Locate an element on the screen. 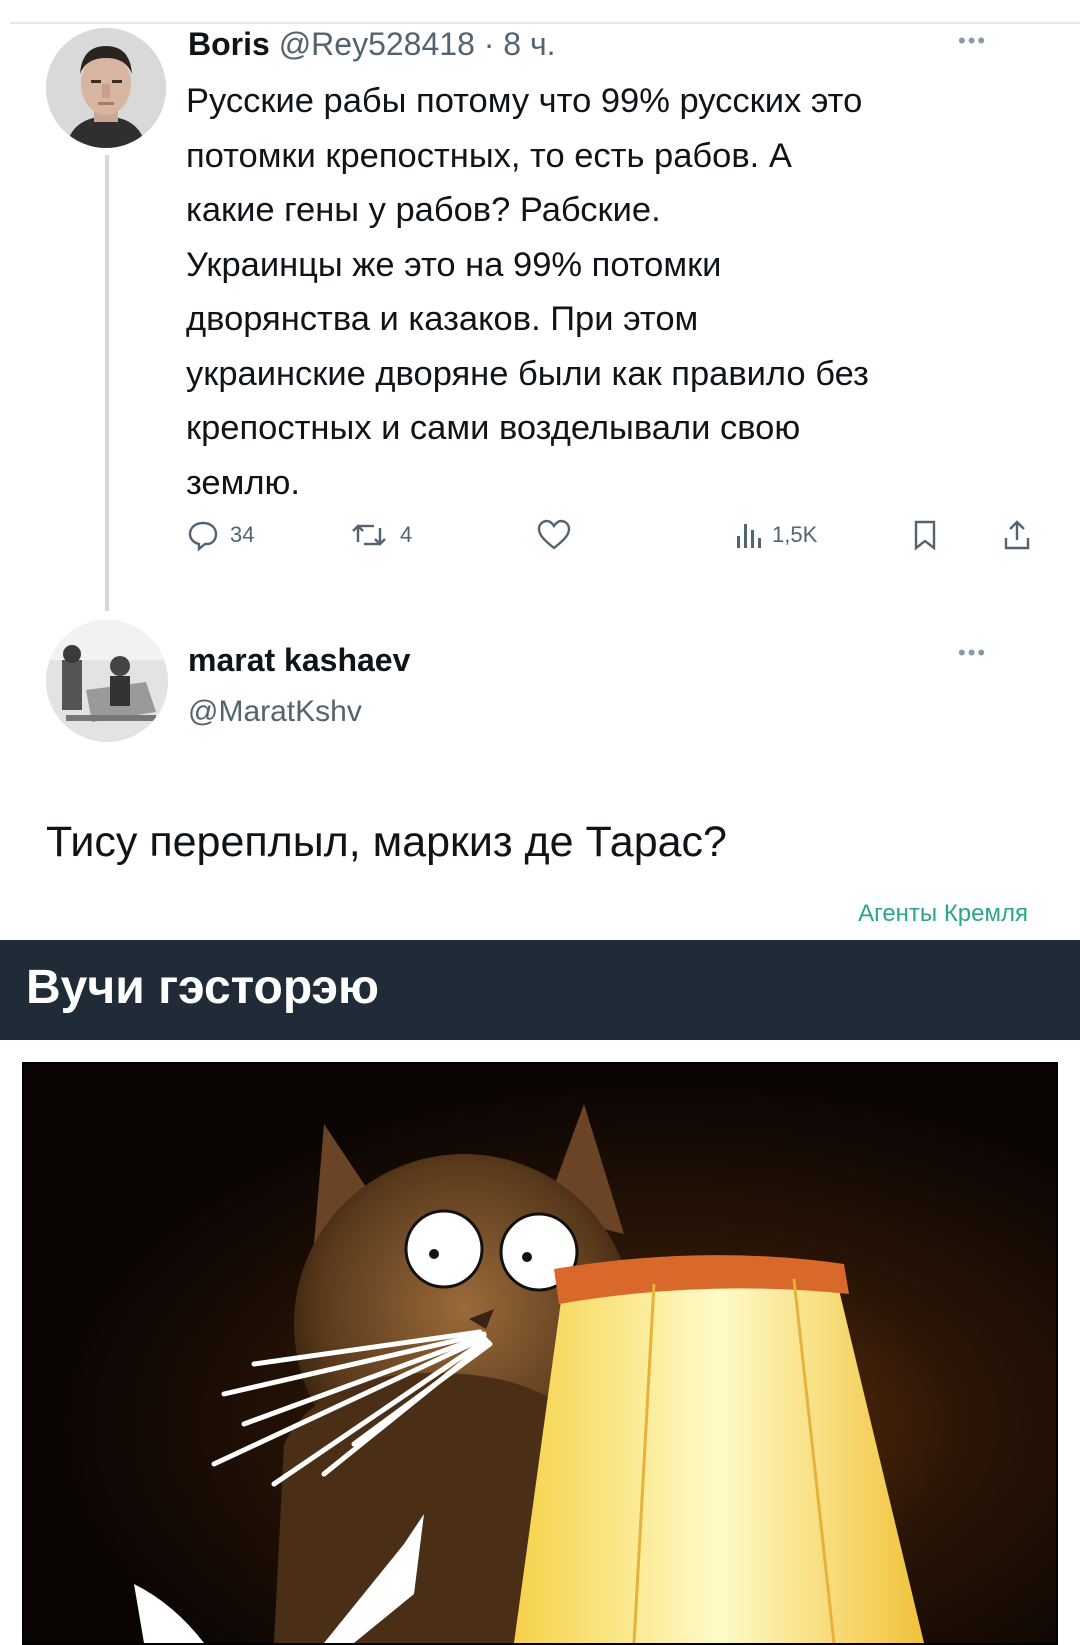  tweet-line: украинские дворяне были как правило без is located at coordinates (527, 373).